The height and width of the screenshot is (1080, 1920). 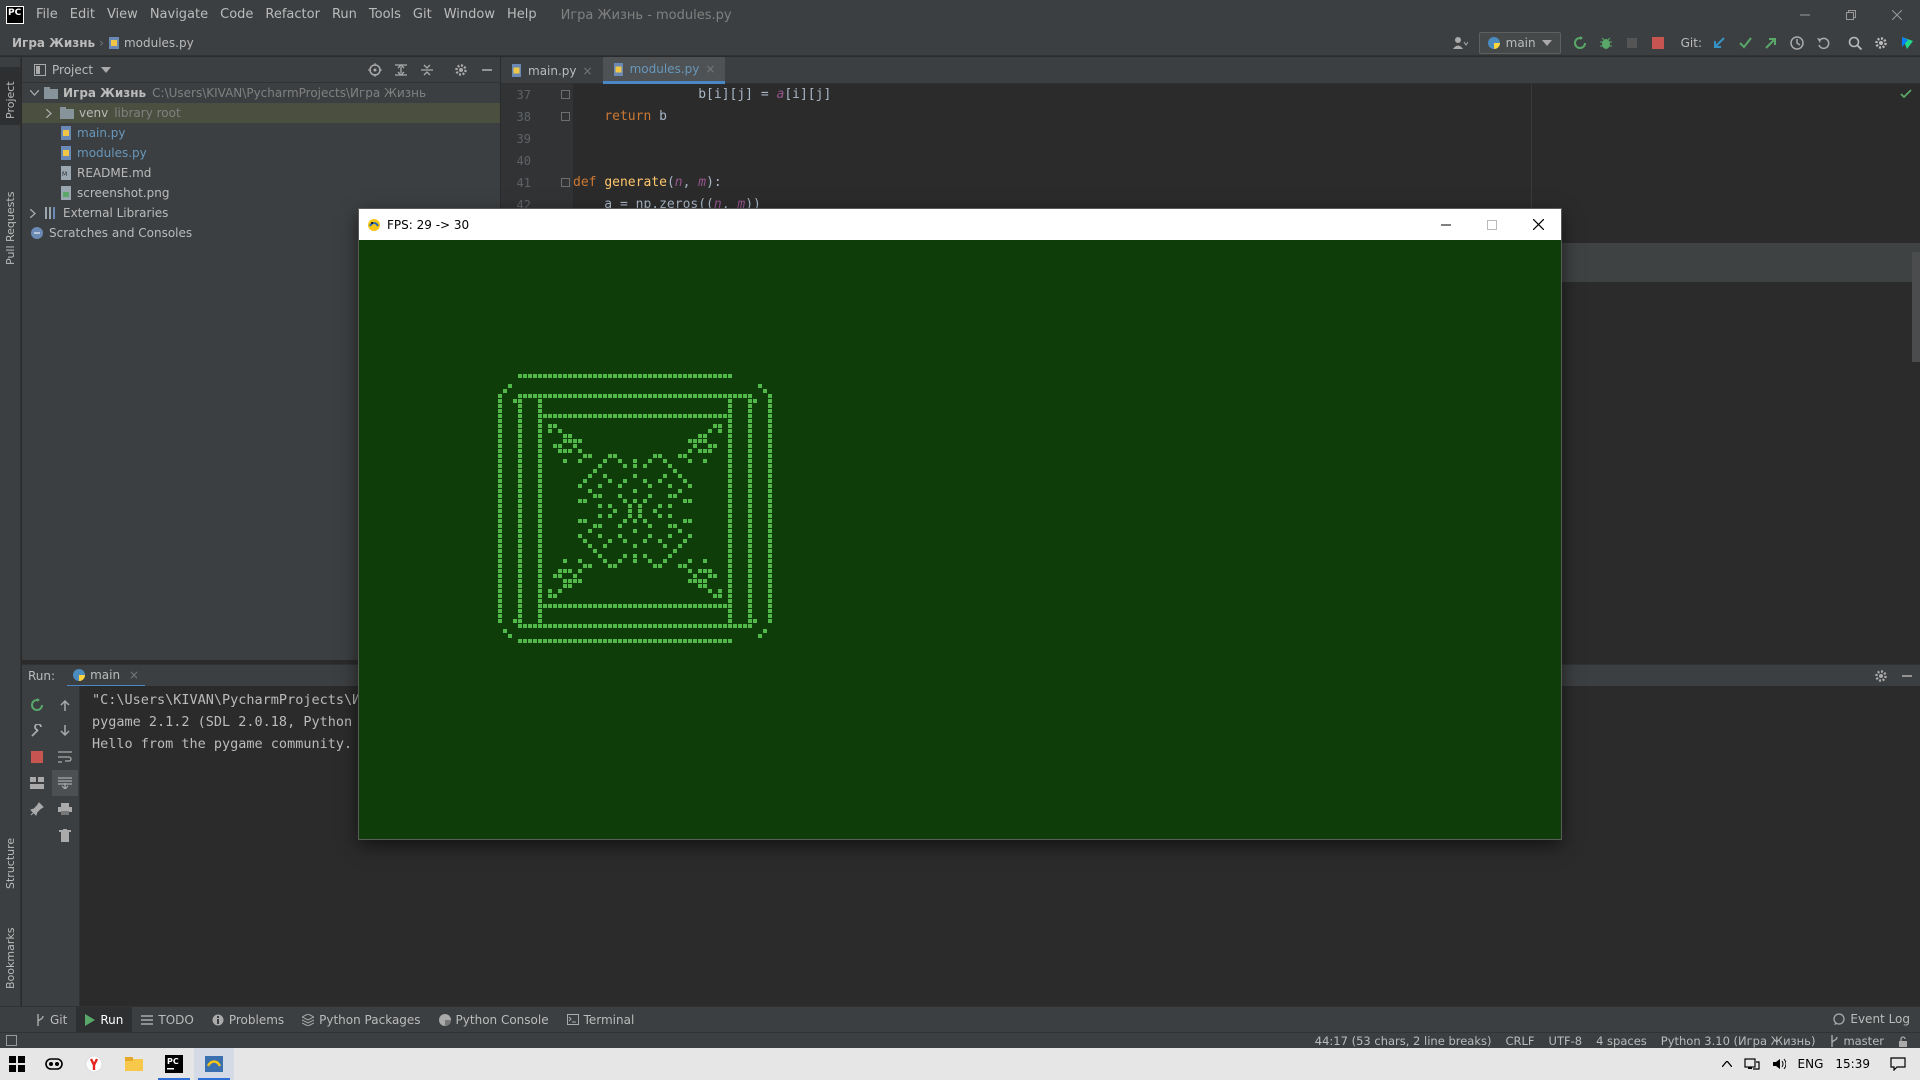 What do you see at coordinates (65, 757) in the screenshot?
I see `soft-wrap-icon` at bounding box center [65, 757].